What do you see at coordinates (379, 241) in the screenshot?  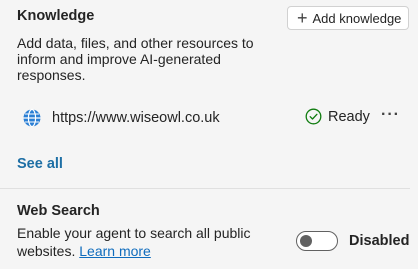 I see `web-search-toggle-label: Disabled` at bounding box center [379, 241].